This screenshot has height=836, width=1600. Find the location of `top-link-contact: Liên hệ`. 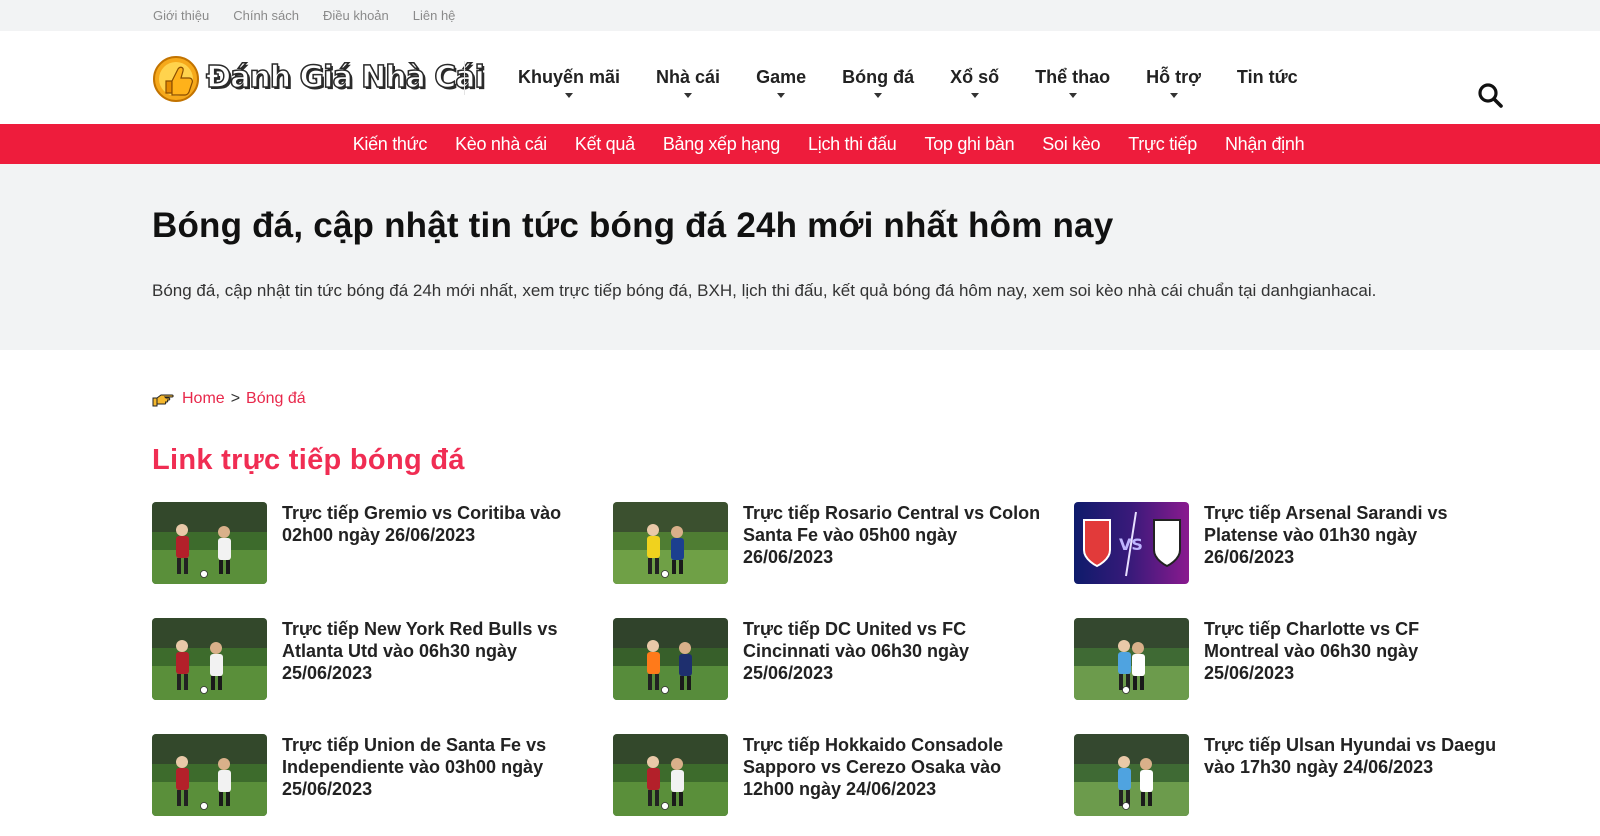

top-link-contact: Liên hệ is located at coordinates (434, 15).